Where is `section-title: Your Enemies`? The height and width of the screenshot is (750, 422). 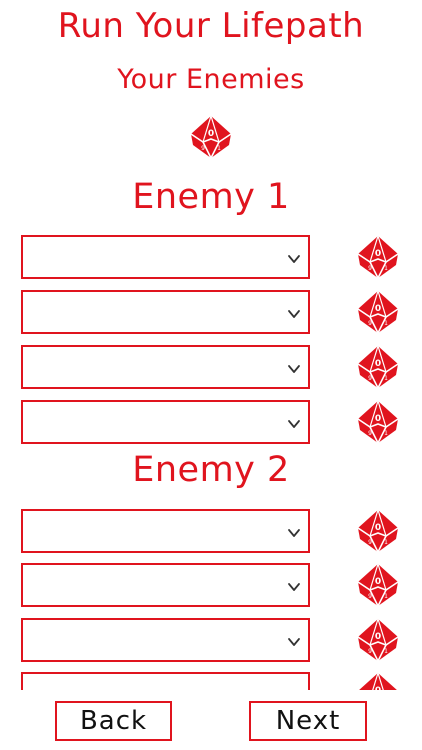
section-title: Your Enemies is located at coordinates (211, 79).